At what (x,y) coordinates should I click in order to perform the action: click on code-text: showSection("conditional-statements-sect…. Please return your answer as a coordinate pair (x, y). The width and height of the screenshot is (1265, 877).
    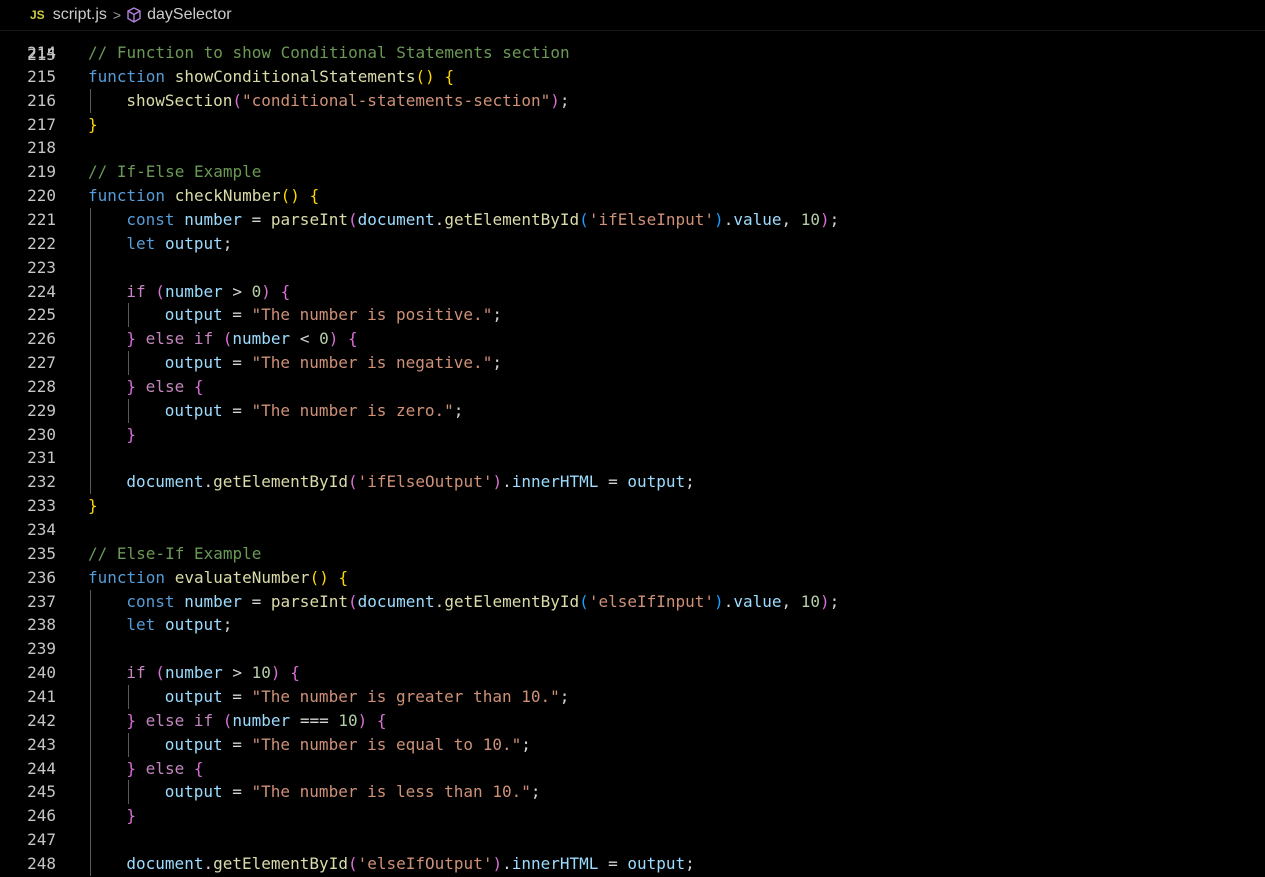
    Looking at the image, I should click on (347, 101).